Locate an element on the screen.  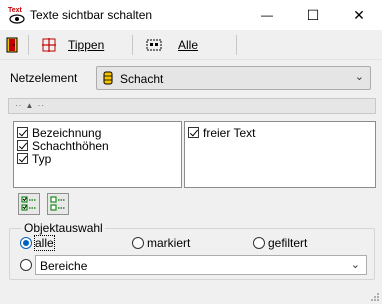
list-item-label: Typ is located at coordinates (42, 158).